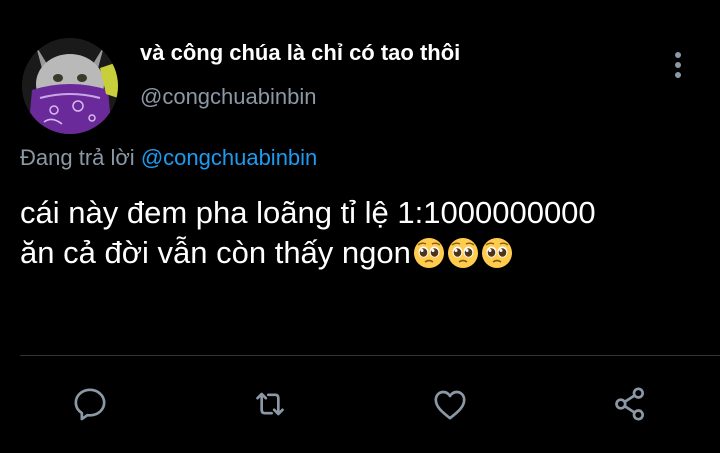 Image resolution: width=720 pixels, height=453 pixels. Describe the element at coordinates (77, 157) in the screenshot. I see `reply-prefix: Đang trả lời` at that location.